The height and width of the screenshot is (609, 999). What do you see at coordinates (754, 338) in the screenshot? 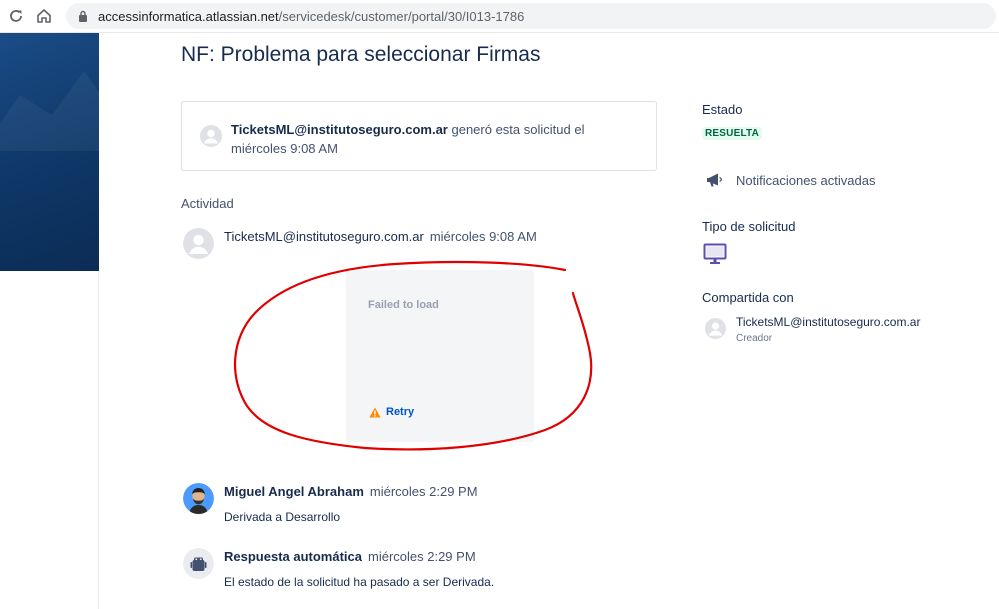
I see `shared-participant-role: Creador` at bounding box center [754, 338].